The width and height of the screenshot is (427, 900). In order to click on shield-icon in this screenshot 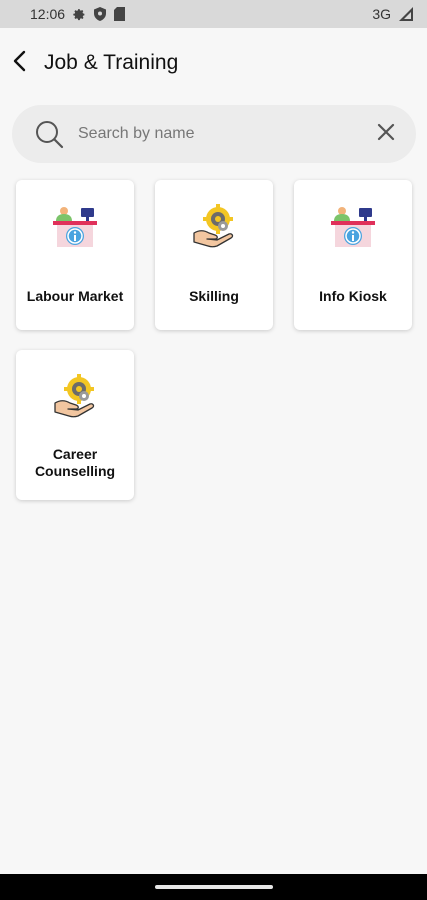, I will do `click(100, 14)`.